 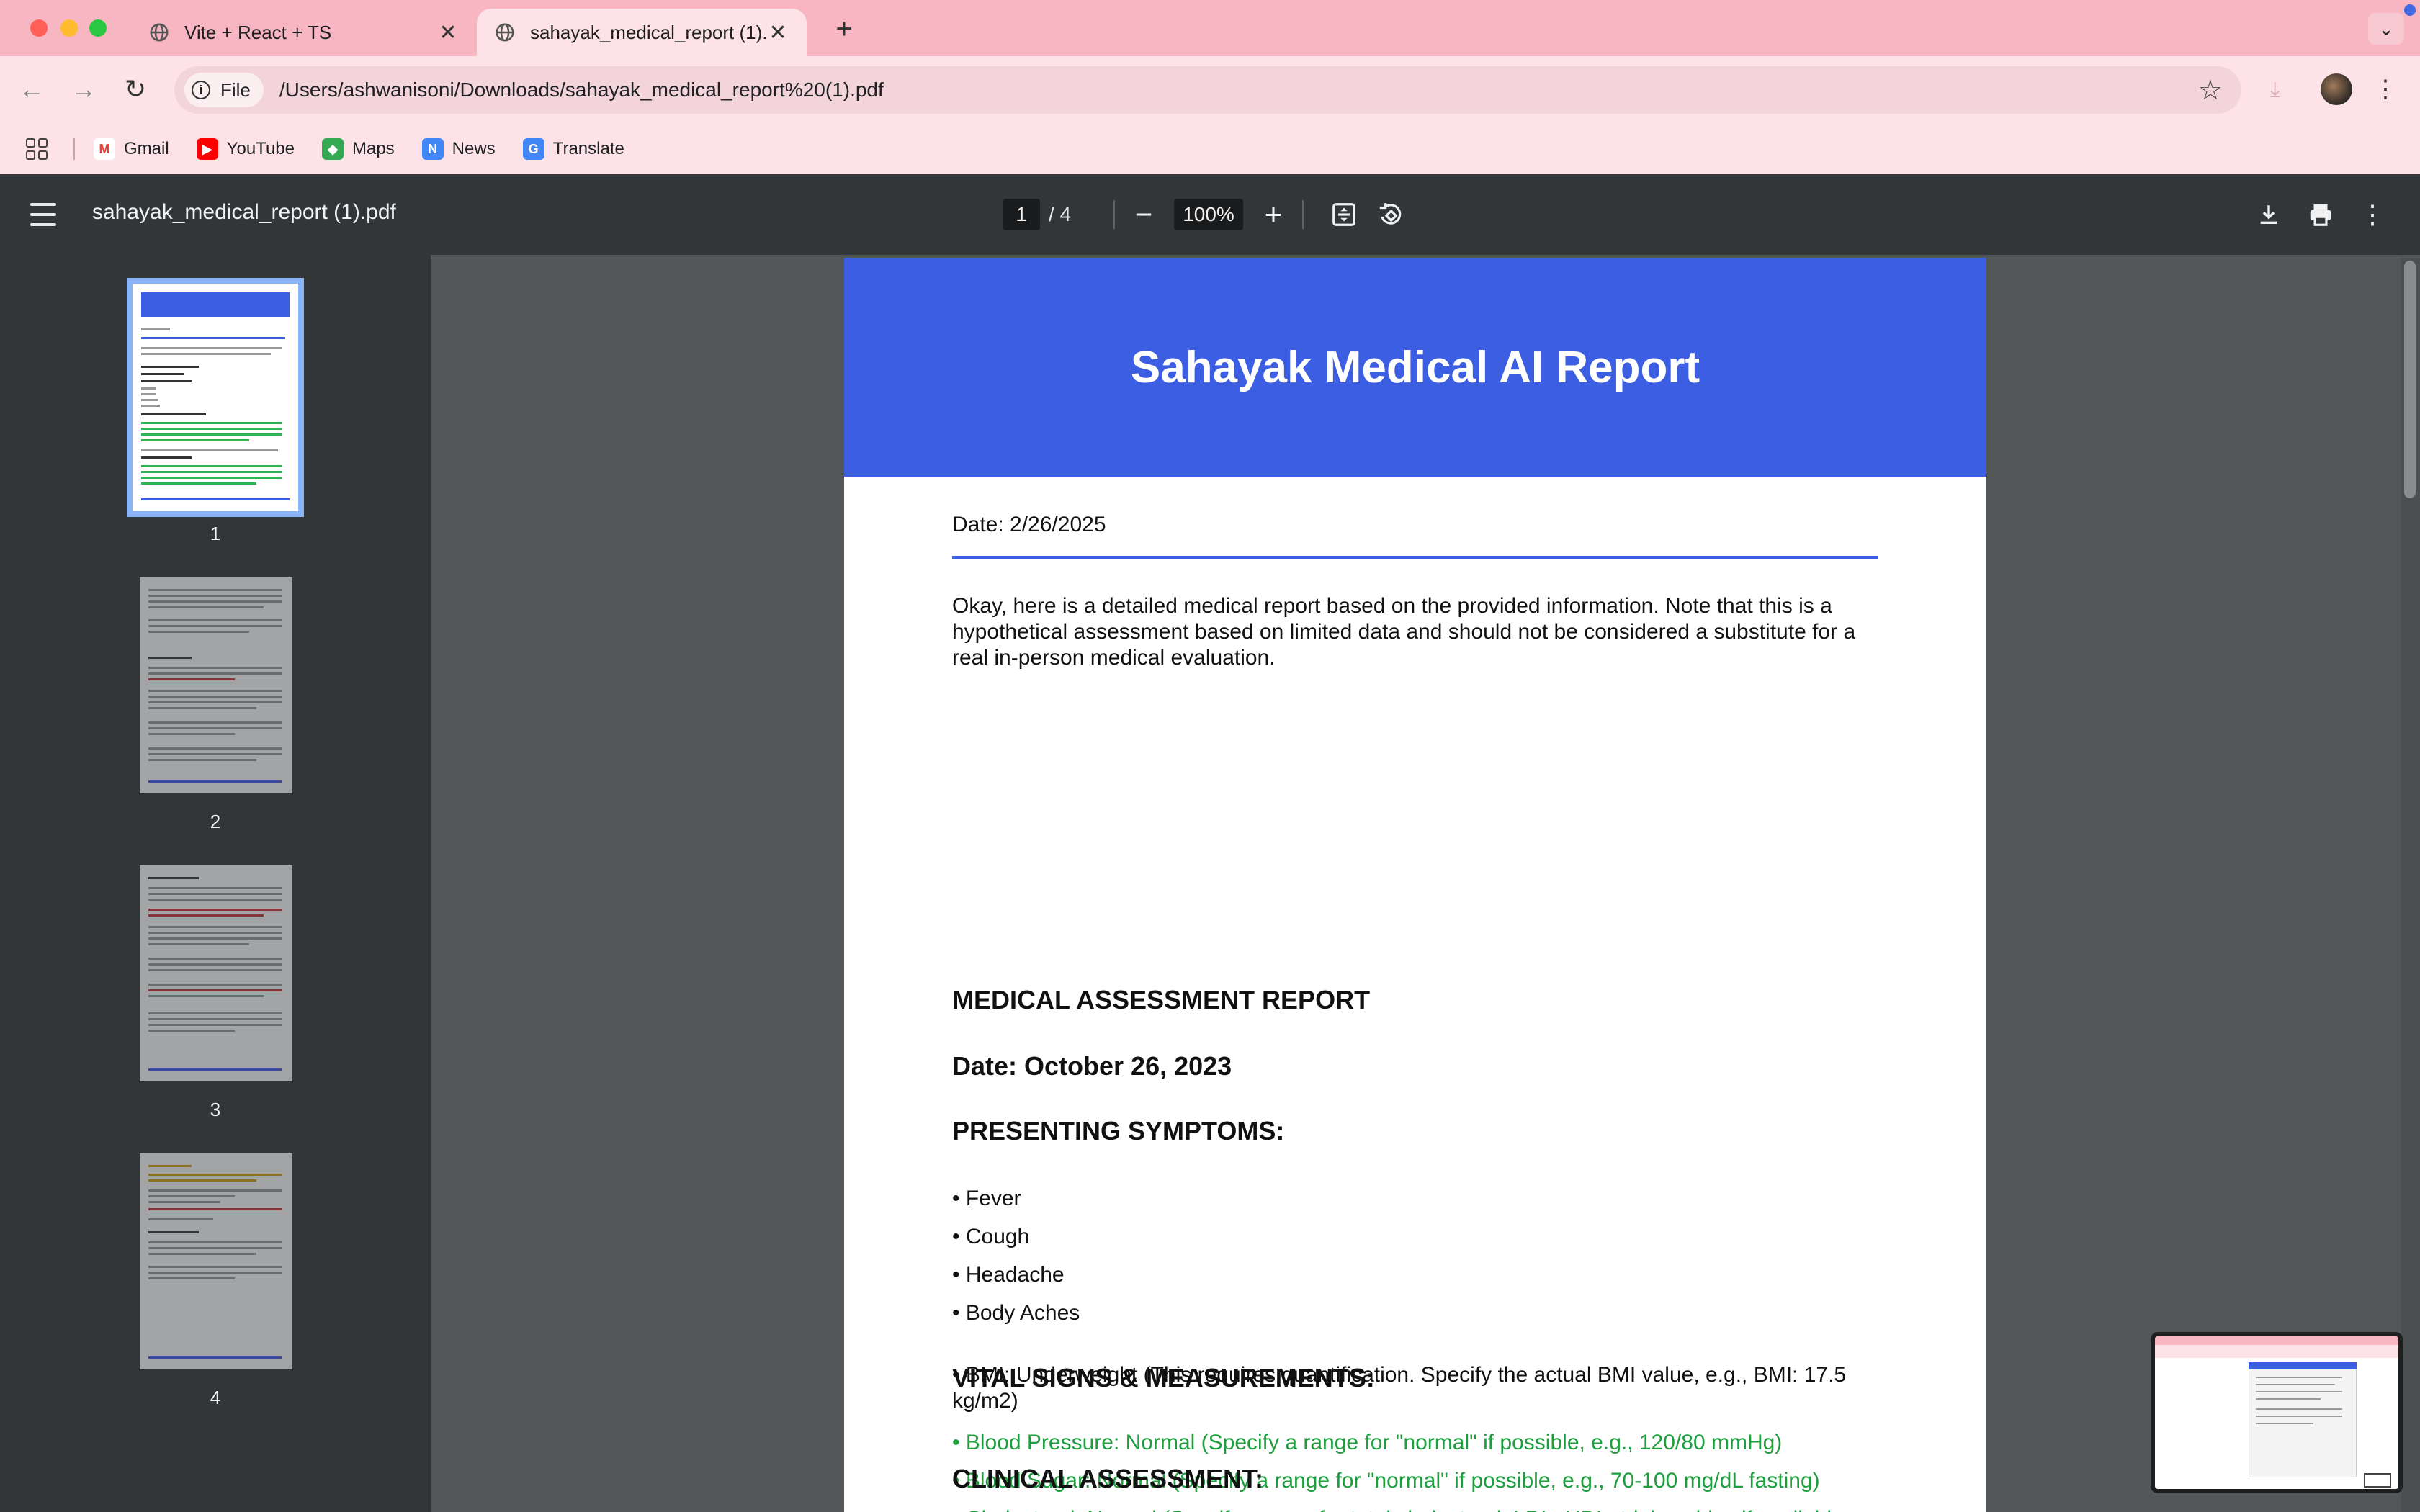 What do you see at coordinates (1029, 524) in the screenshot?
I see `report-date: Date: 2/26/2025` at bounding box center [1029, 524].